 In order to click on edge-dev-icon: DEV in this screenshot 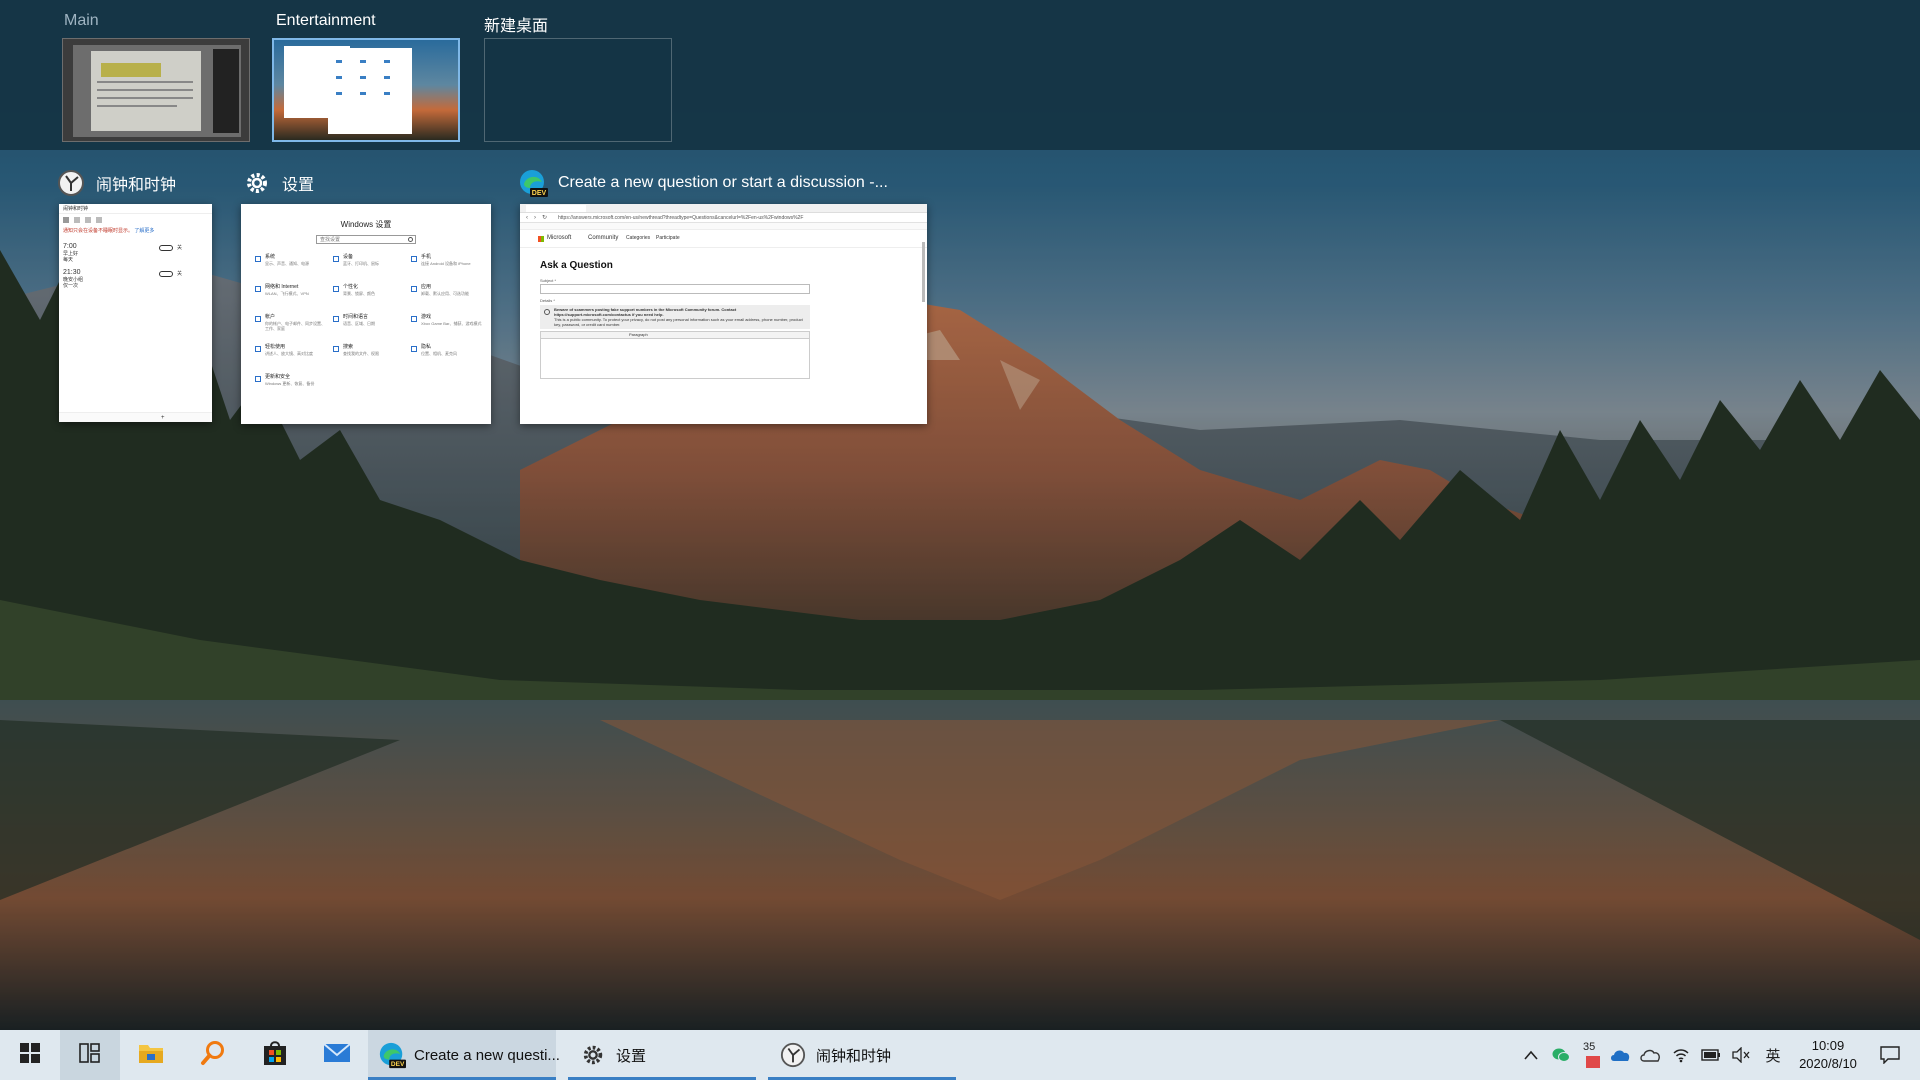, I will do `click(533, 183)`.